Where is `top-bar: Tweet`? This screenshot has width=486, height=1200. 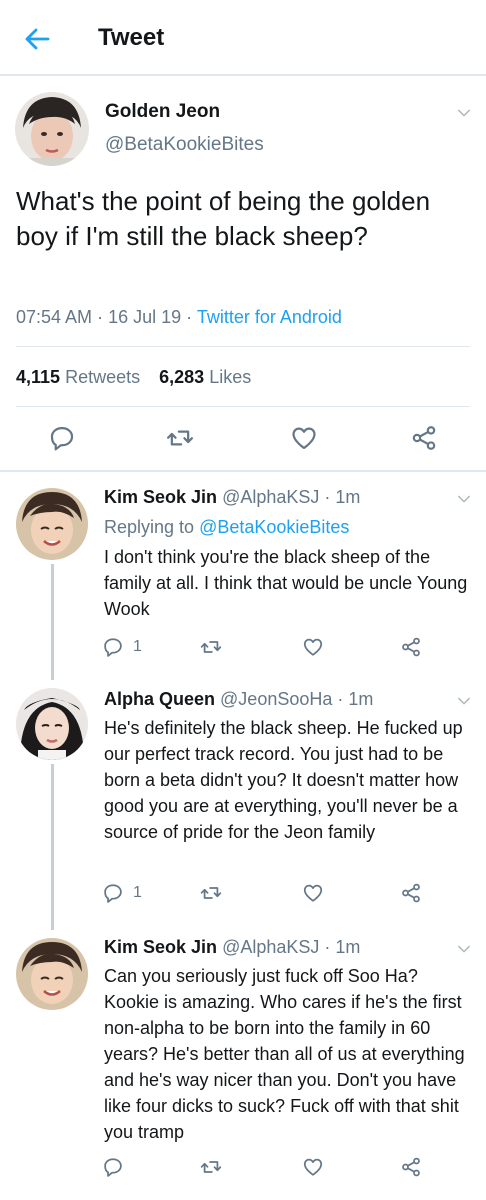 top-bar: Tweet is located at coordinates (243, 38).